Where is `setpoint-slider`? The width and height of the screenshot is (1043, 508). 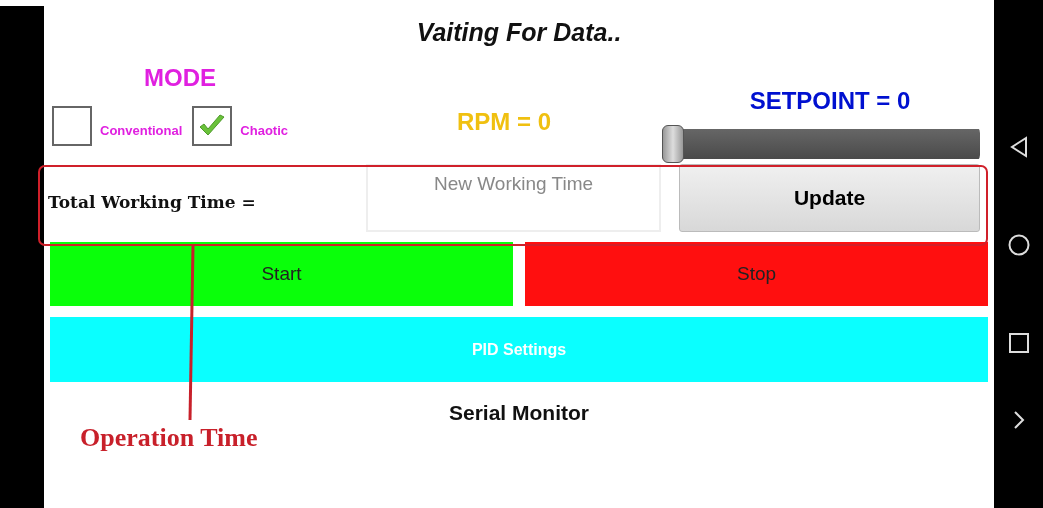
setpoint-slider is located at coordinates (821, 144).